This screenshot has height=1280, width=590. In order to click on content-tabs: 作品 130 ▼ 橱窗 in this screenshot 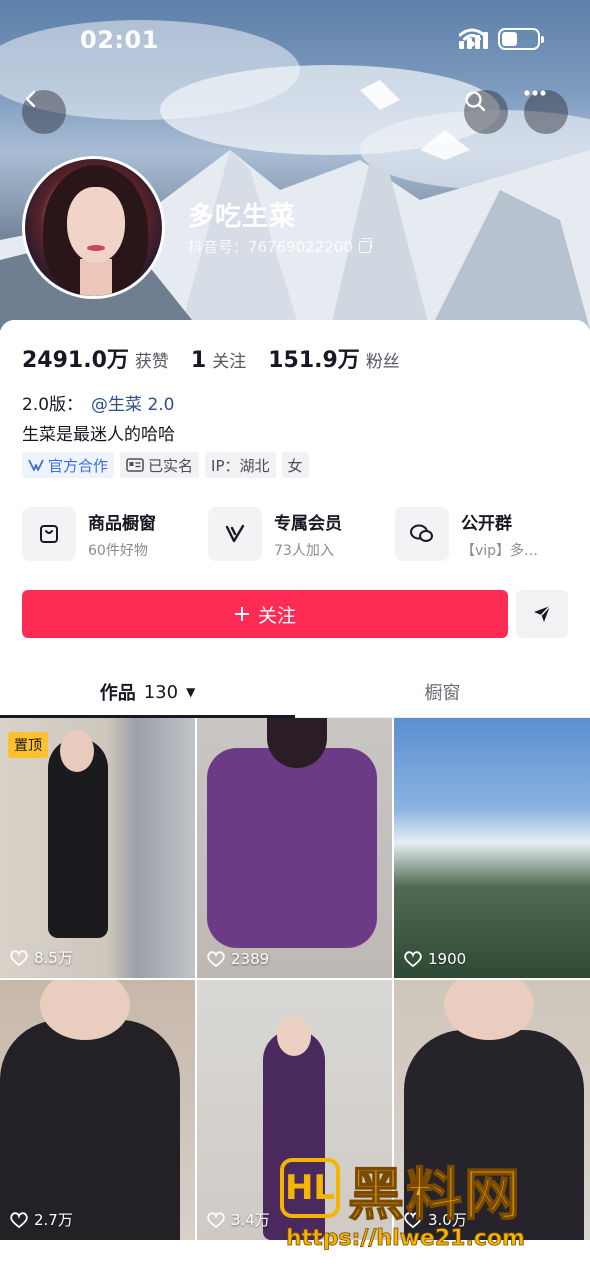, I will do `click(295, 692)`.